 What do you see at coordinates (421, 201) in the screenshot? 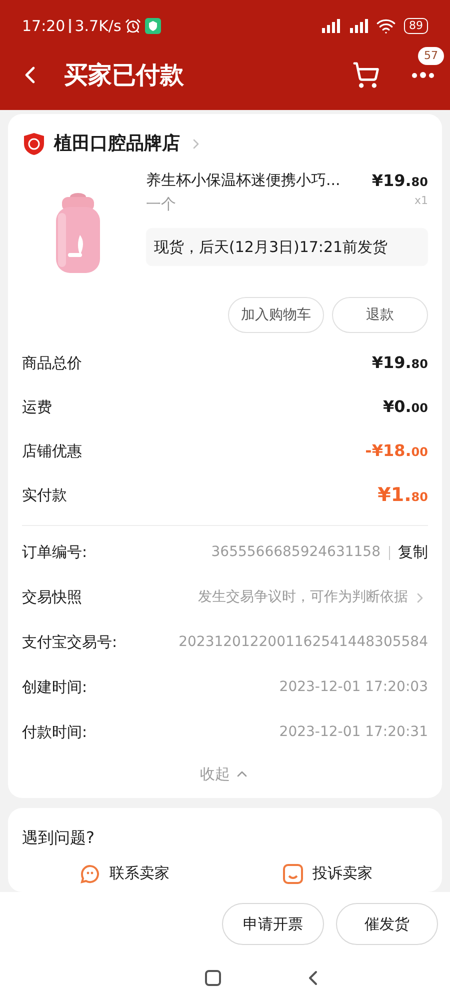
I see `quantity: x1` at bounding box center [421, 201].